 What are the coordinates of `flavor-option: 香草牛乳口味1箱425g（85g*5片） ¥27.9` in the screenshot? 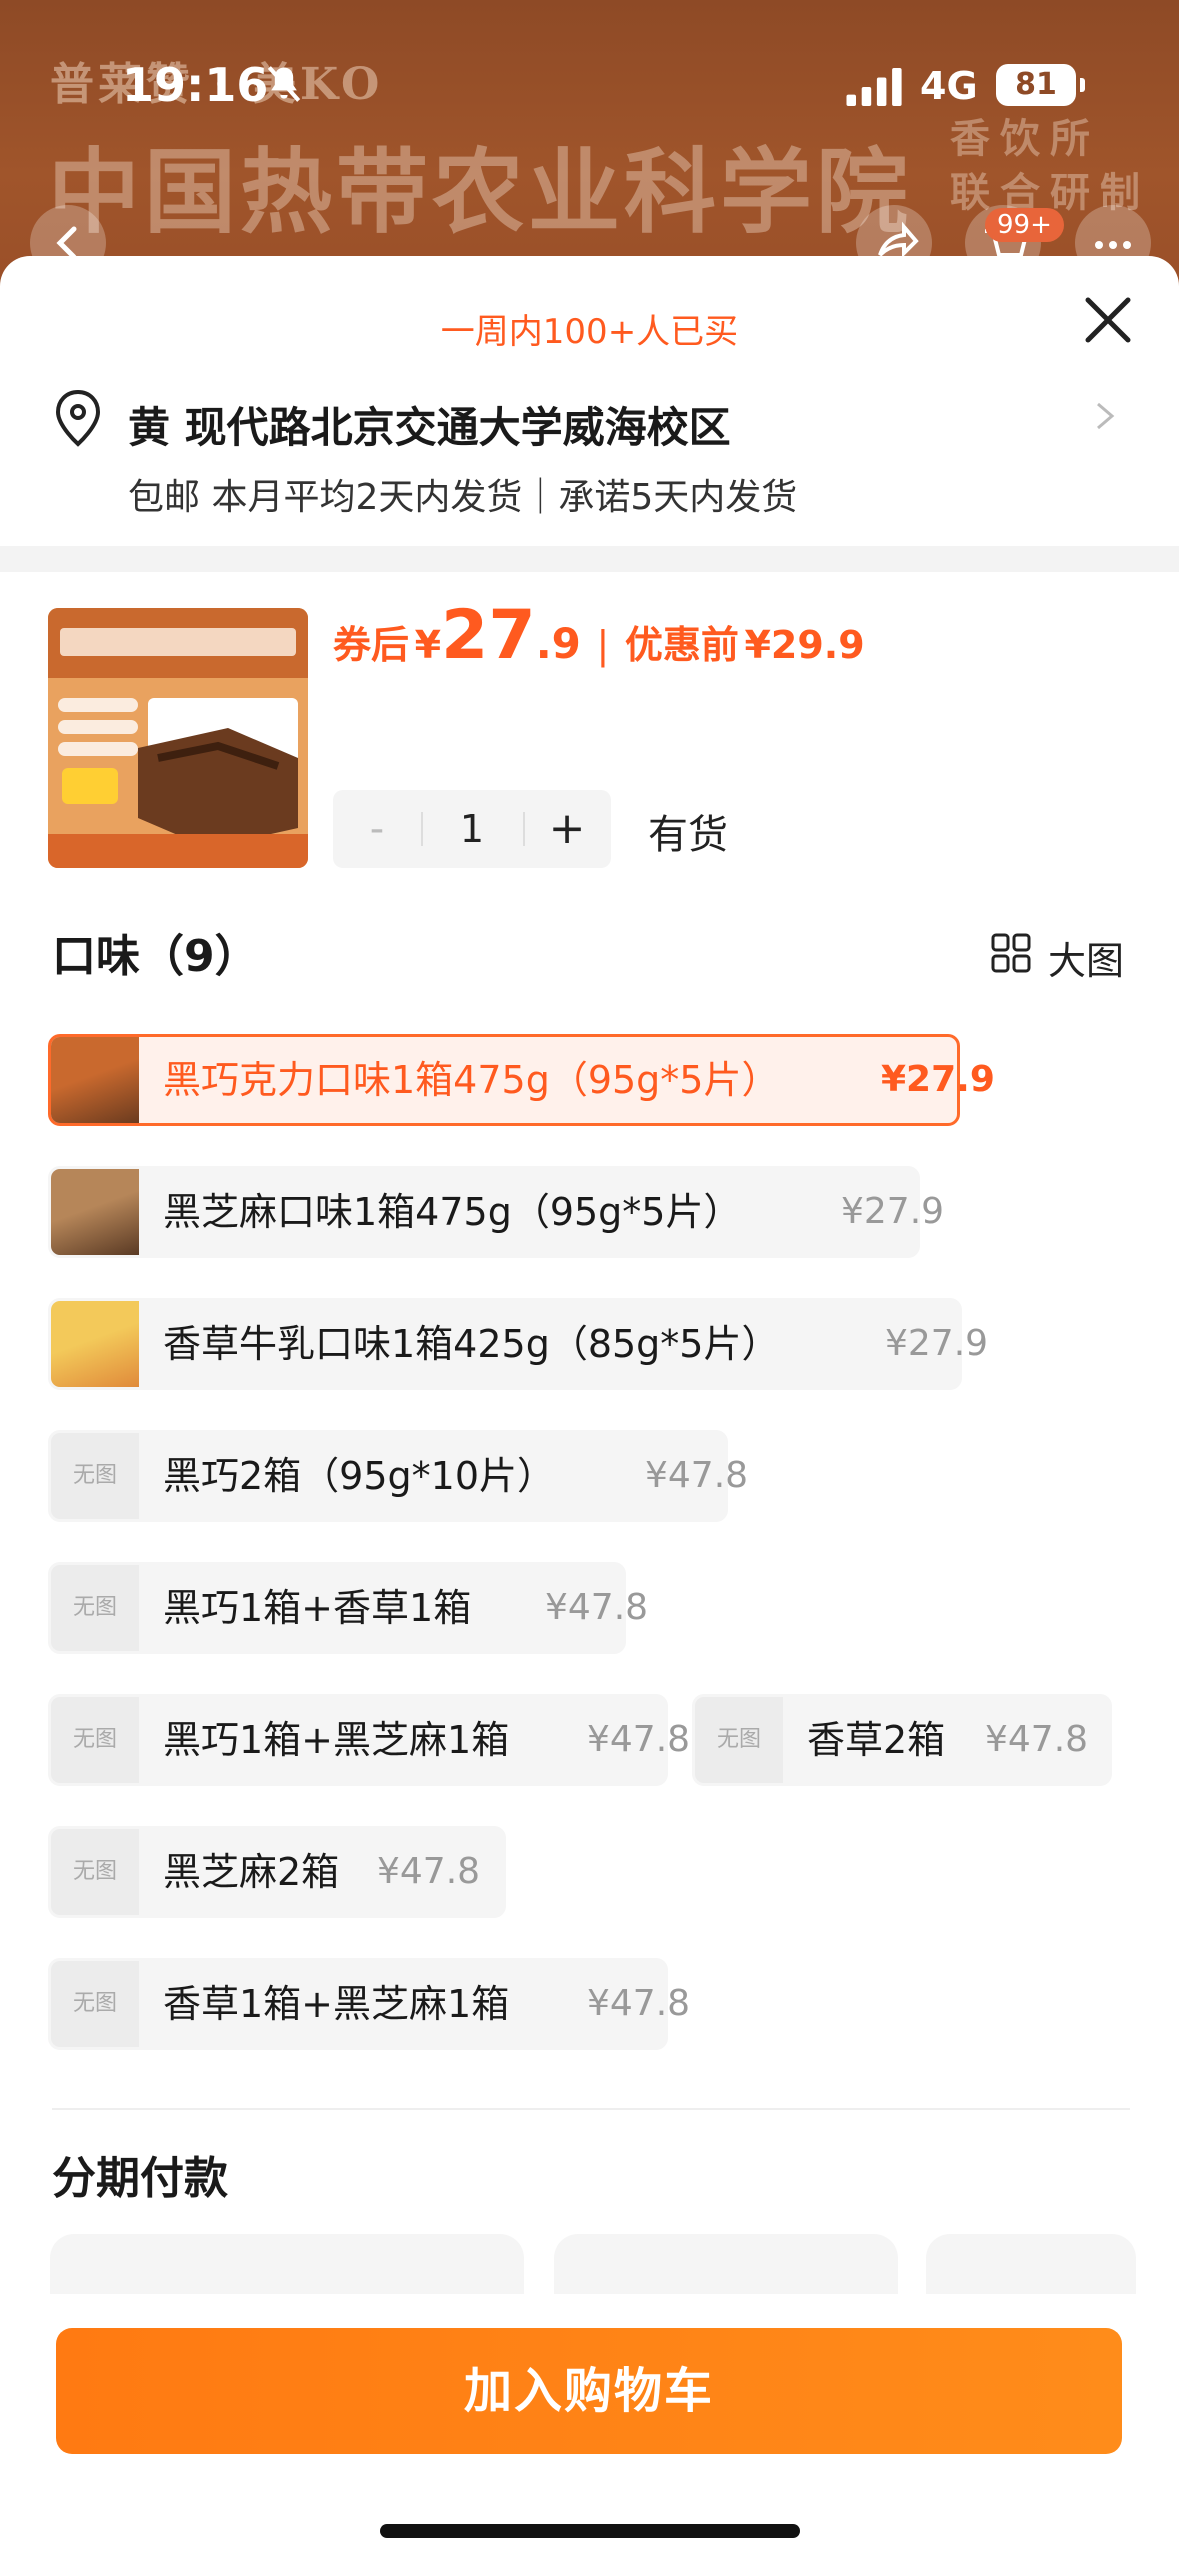 It's located at (518, 1344).